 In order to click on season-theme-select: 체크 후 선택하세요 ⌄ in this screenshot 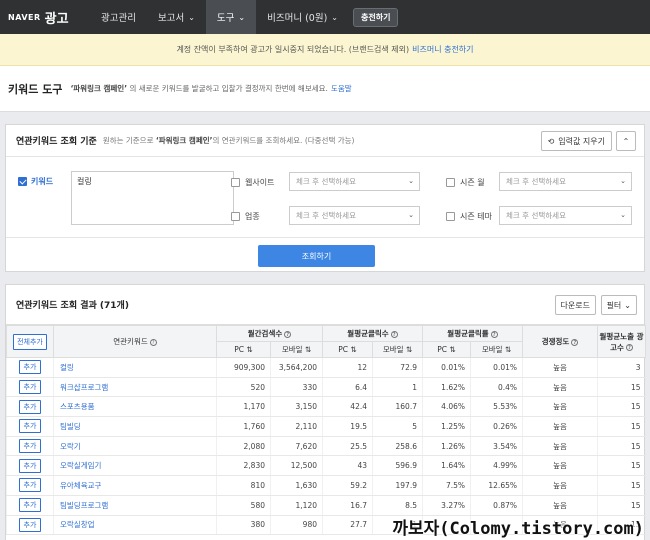, I will do `click(565, 215)`.